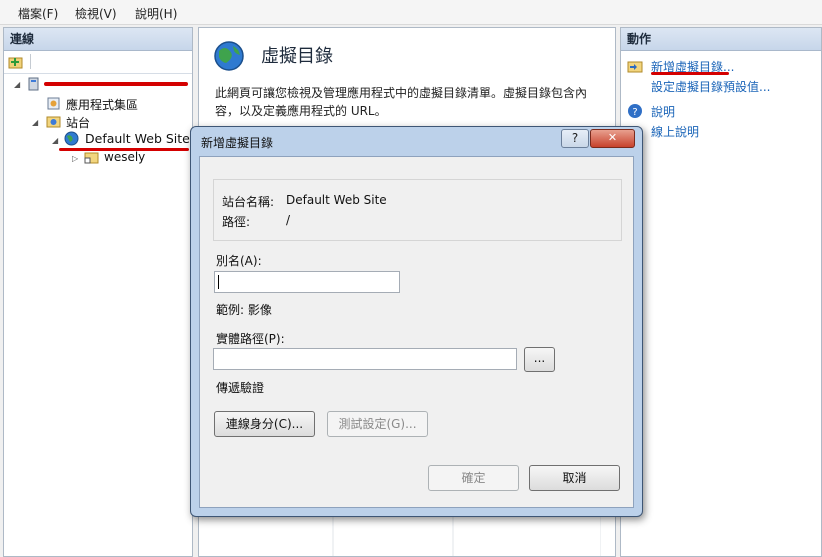  I want to click on site-info-box: 站台名稱: Default Web Site 路徑: /, so click(417, 210).